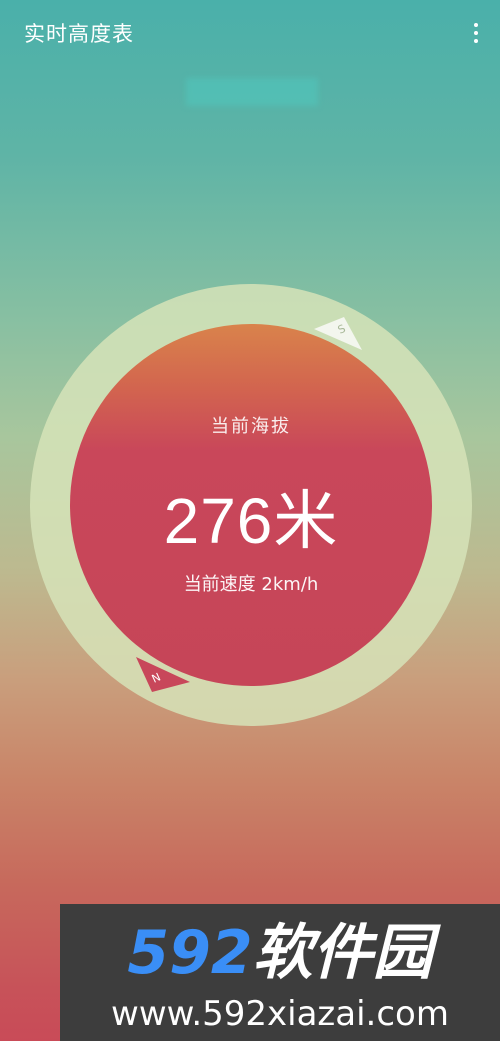 Image resolution: width=500 pixels, height=1041 pixels. What do you see at coordinates (476, 33) in the screenshot?
I see `more-vert-icon` at bounding box center [476, 33].